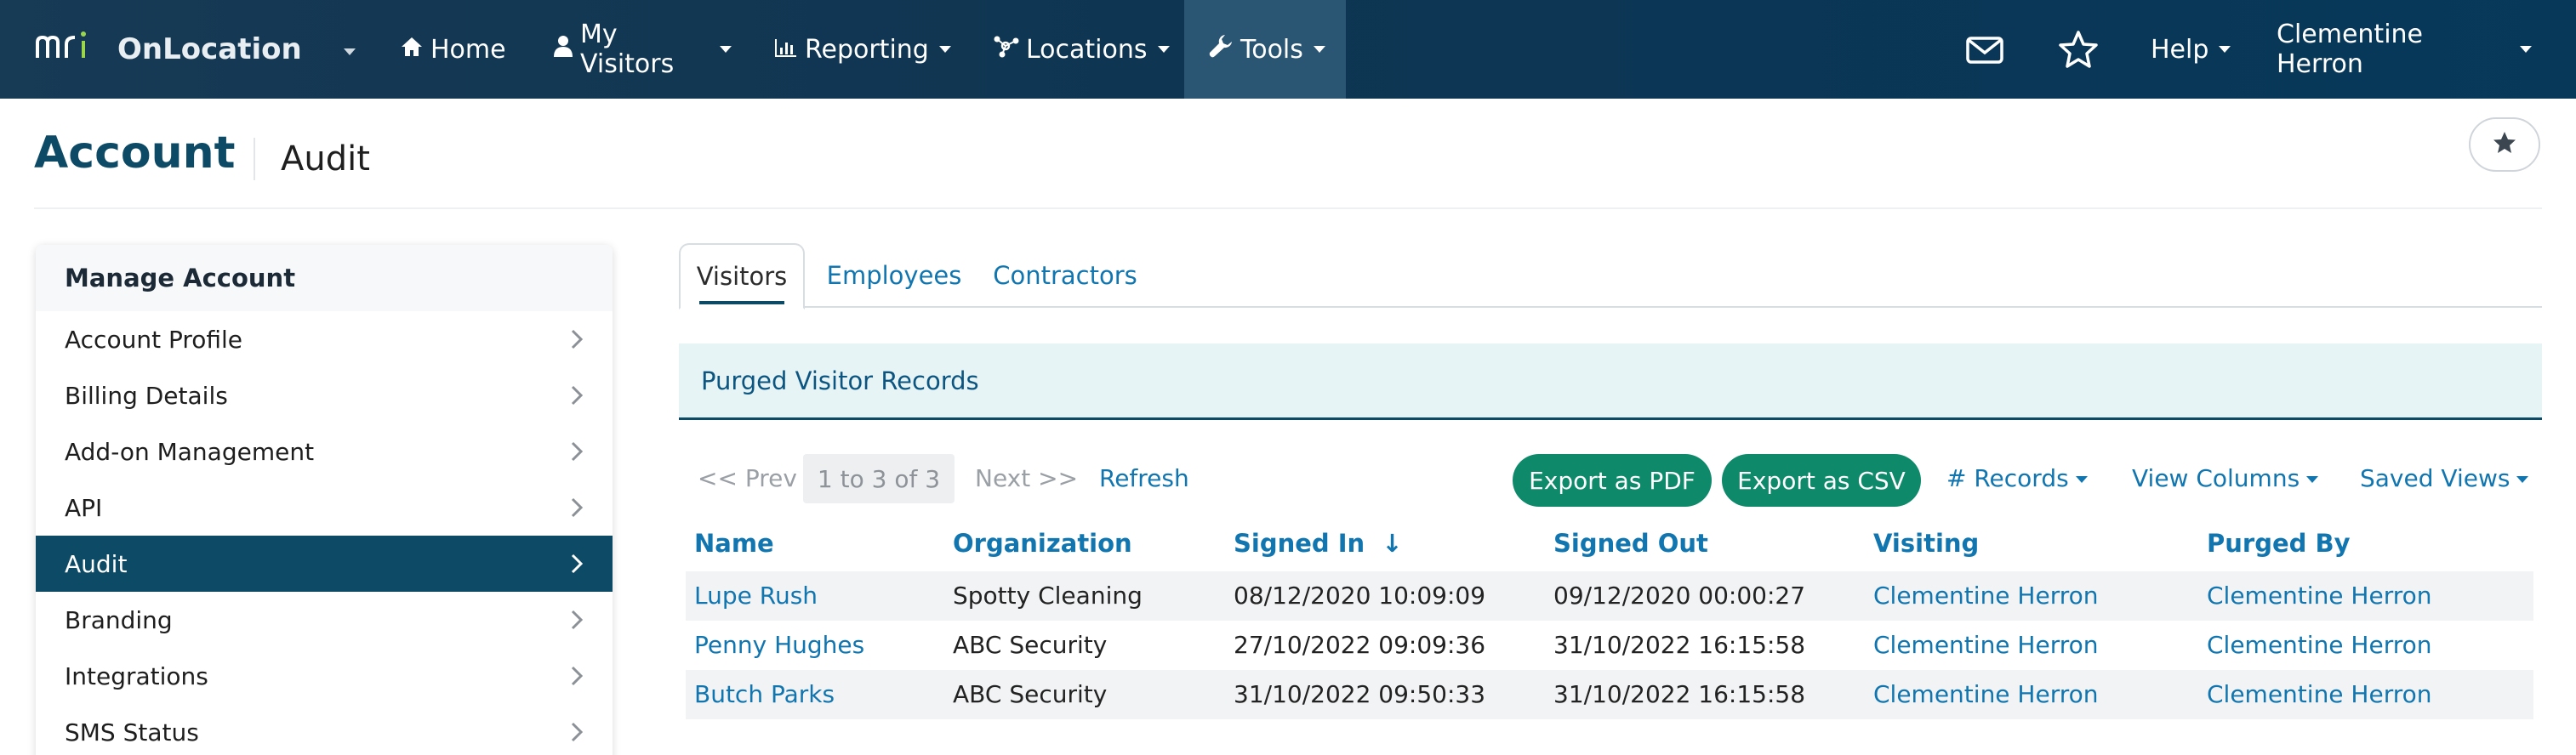  What do you see at coordinates (1087, 49) in the screenshot?
I see `nav-locations-label: Locations` at bounding box center [1087, 49].